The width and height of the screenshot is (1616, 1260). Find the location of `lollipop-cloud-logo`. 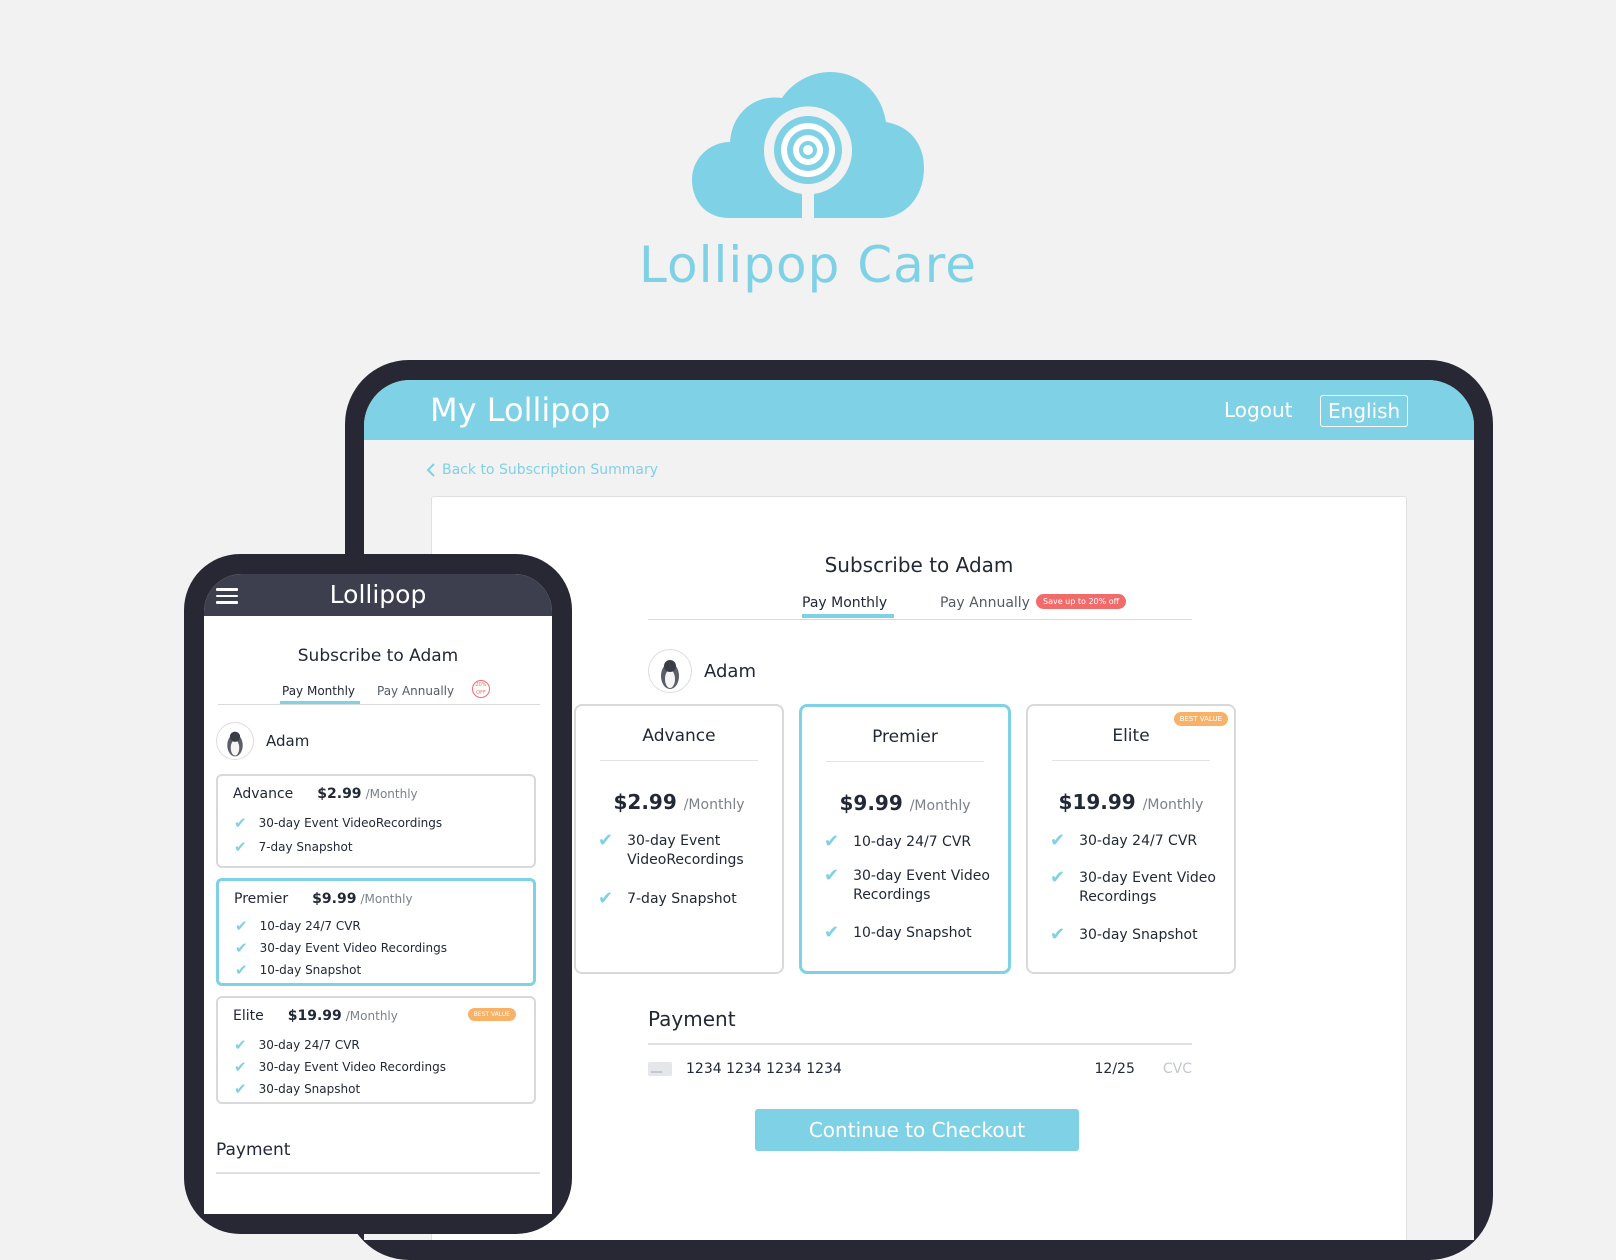

lollipop-cloud-logo is located at coordinates (808, 145).